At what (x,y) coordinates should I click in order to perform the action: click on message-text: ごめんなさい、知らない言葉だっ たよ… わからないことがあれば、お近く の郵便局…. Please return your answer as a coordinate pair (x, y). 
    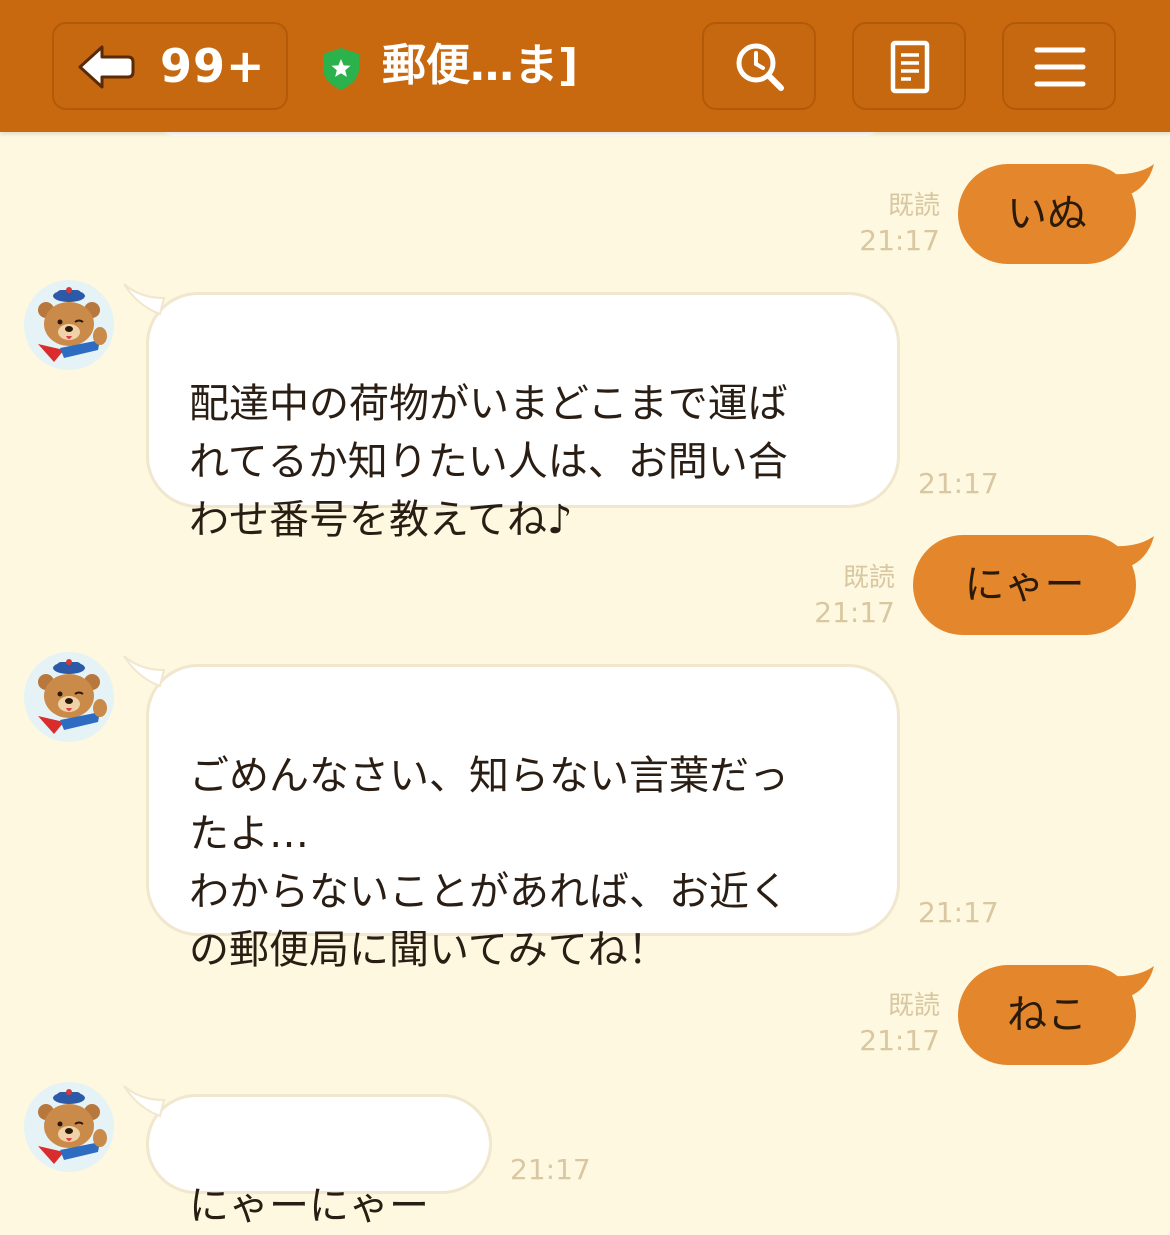
    Looking at the image, I should click on (489, 863).